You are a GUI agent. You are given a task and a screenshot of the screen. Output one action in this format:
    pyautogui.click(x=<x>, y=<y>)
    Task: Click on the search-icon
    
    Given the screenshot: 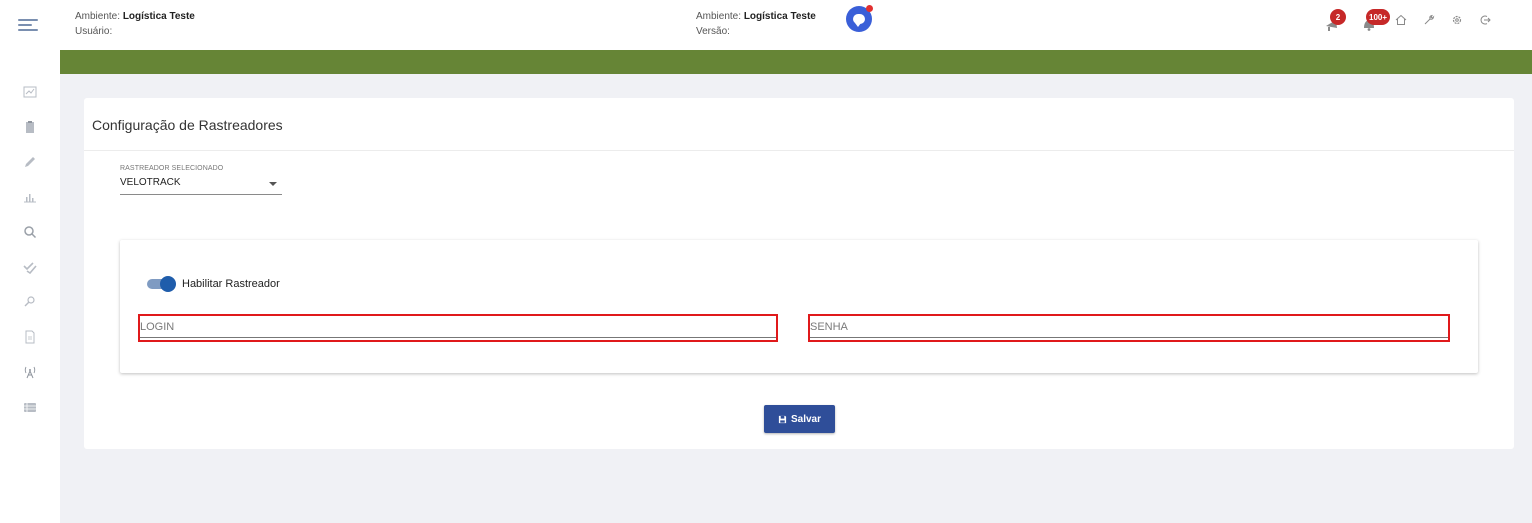 What is the action you would take?
    pyautogui.click(x=30, y=232)
    